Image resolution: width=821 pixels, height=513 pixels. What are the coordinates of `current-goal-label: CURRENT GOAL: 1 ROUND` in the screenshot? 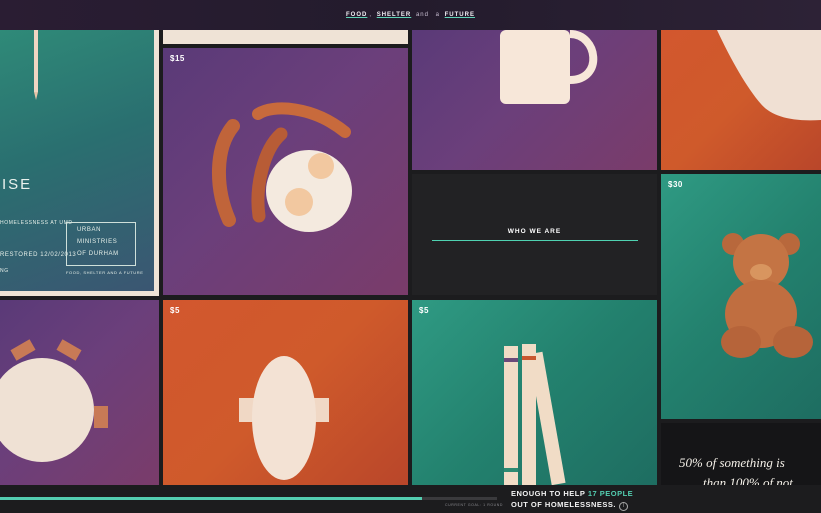 It's located at (474, 505).